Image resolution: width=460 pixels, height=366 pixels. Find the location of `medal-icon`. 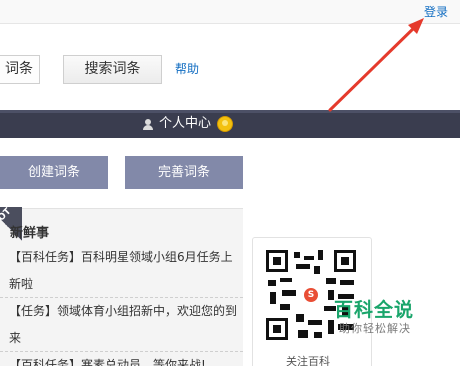

medal-icon is located at coordinates (225, 124).